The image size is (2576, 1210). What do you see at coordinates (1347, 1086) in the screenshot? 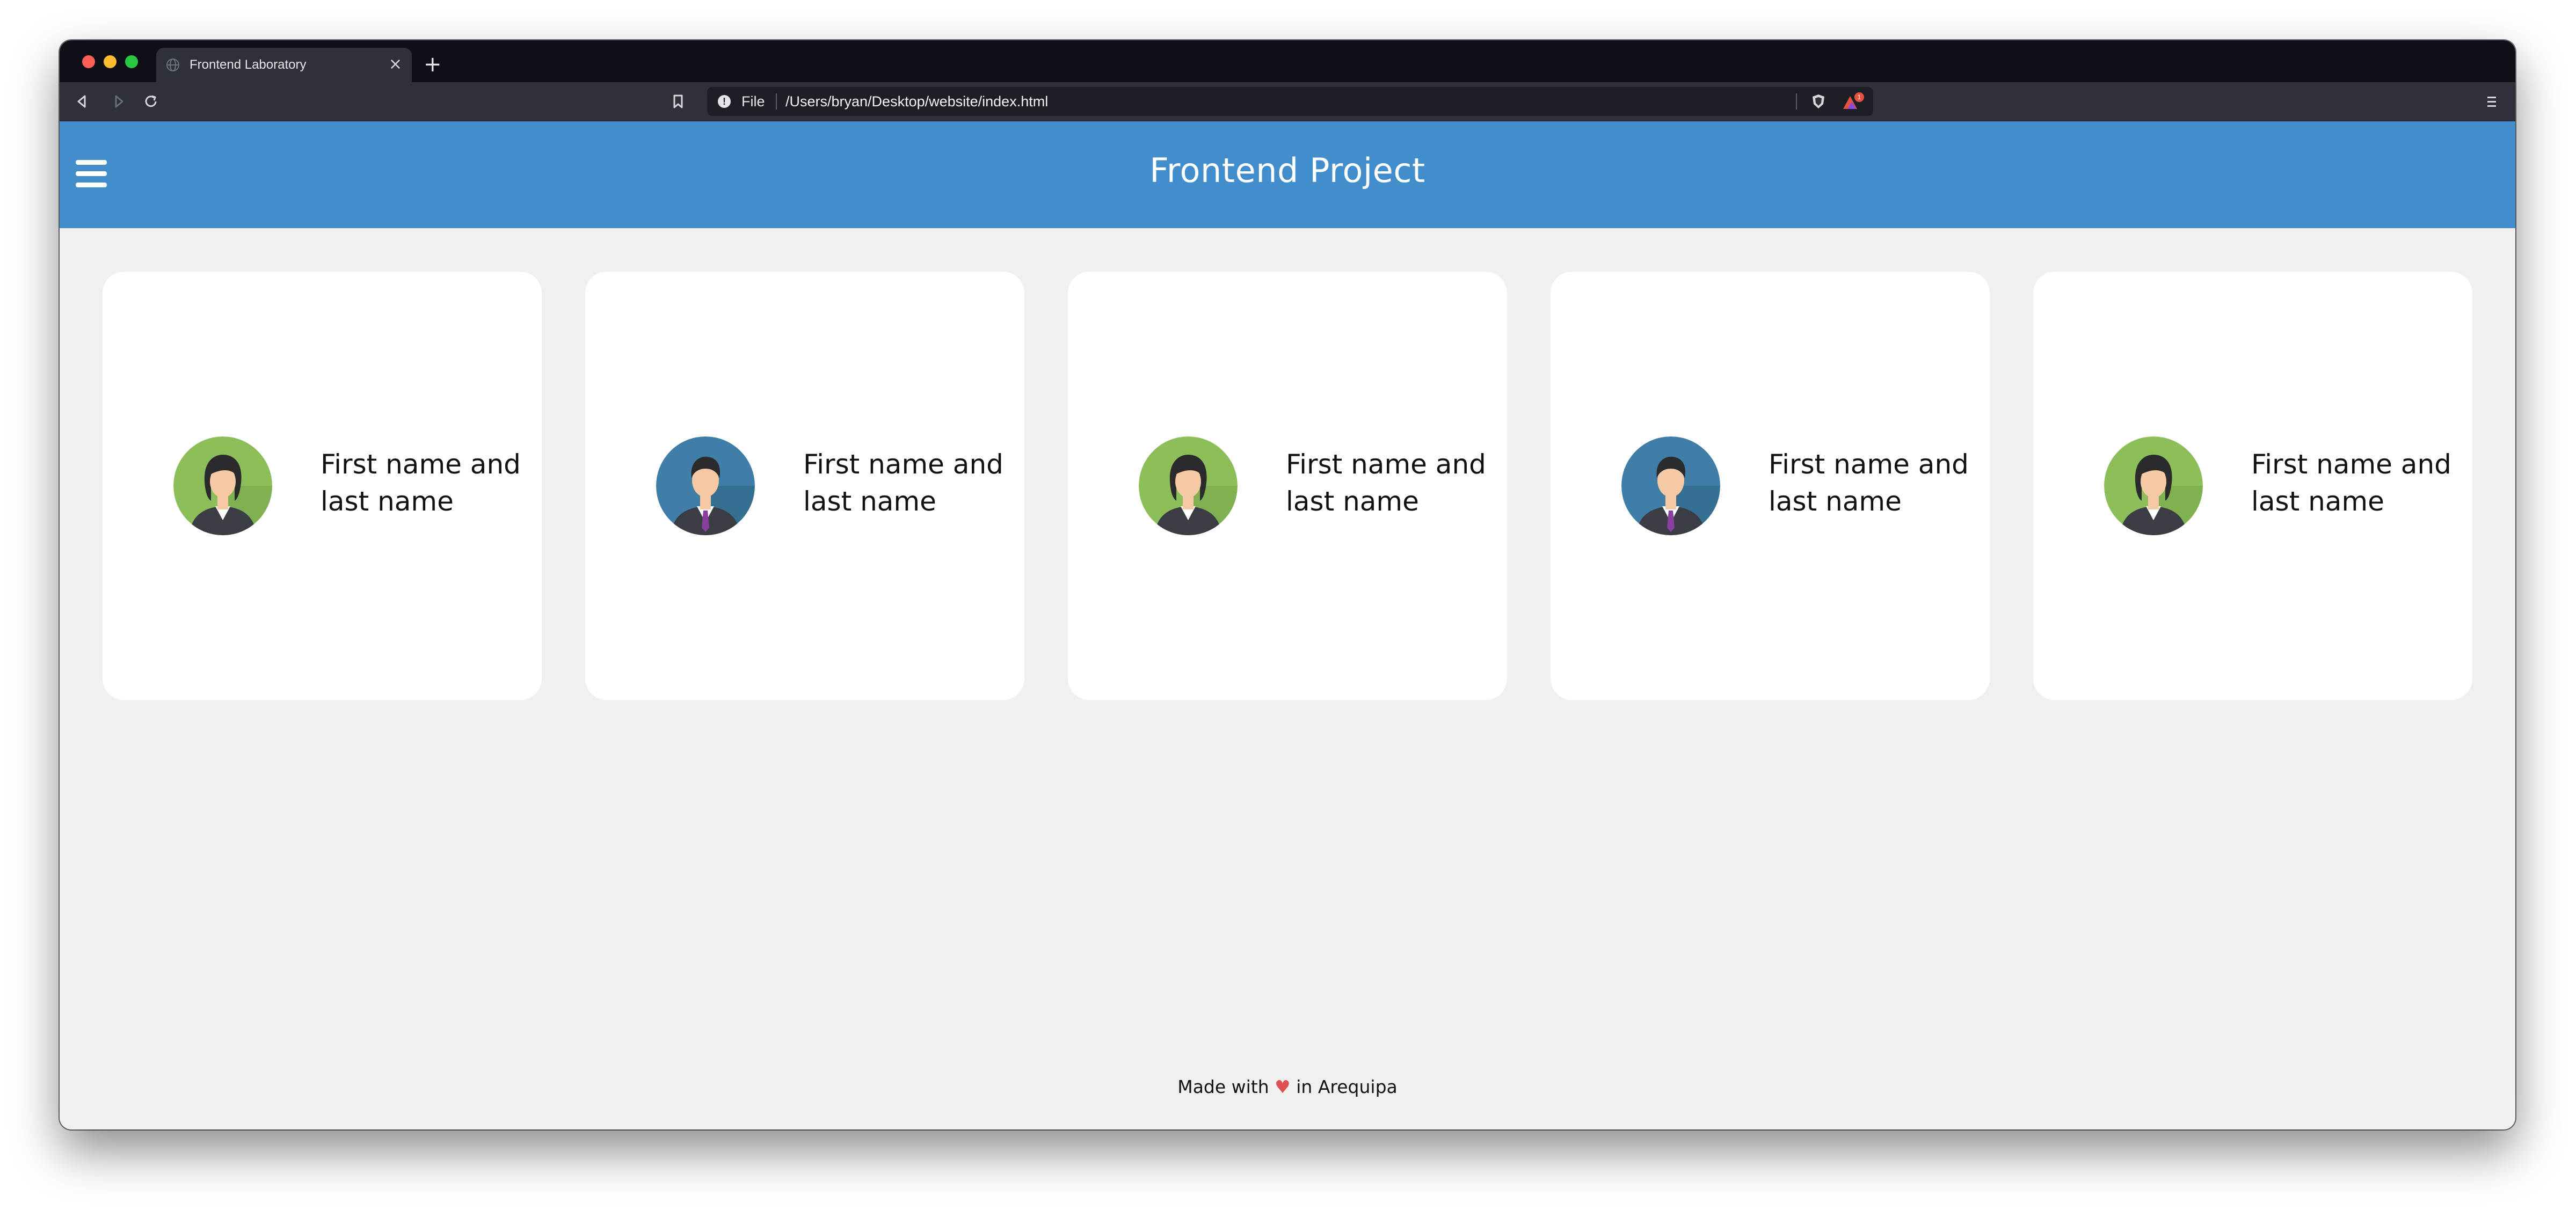
I see `footer-suffix: in Arequipa` at bounding box center [1347, 1086].